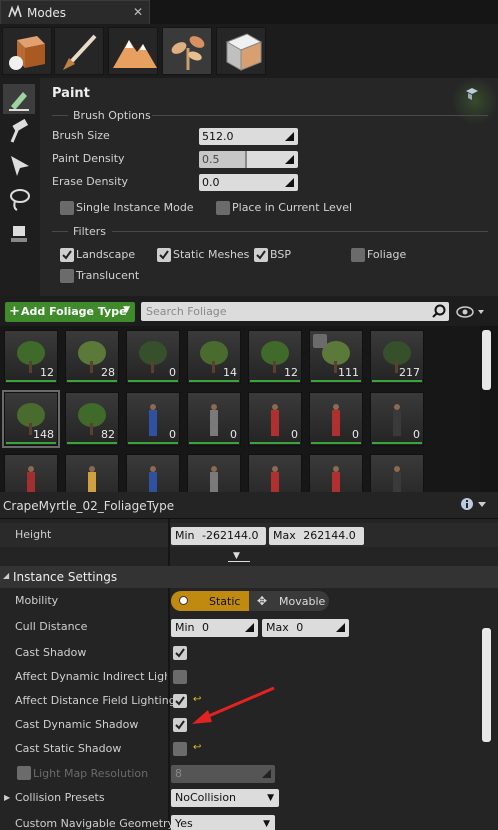 This screenshot has width=498, height=830. Describe the element at coordinates (248, 159) in the screenshot. I see `paint-density-field: 0.5` at that location.